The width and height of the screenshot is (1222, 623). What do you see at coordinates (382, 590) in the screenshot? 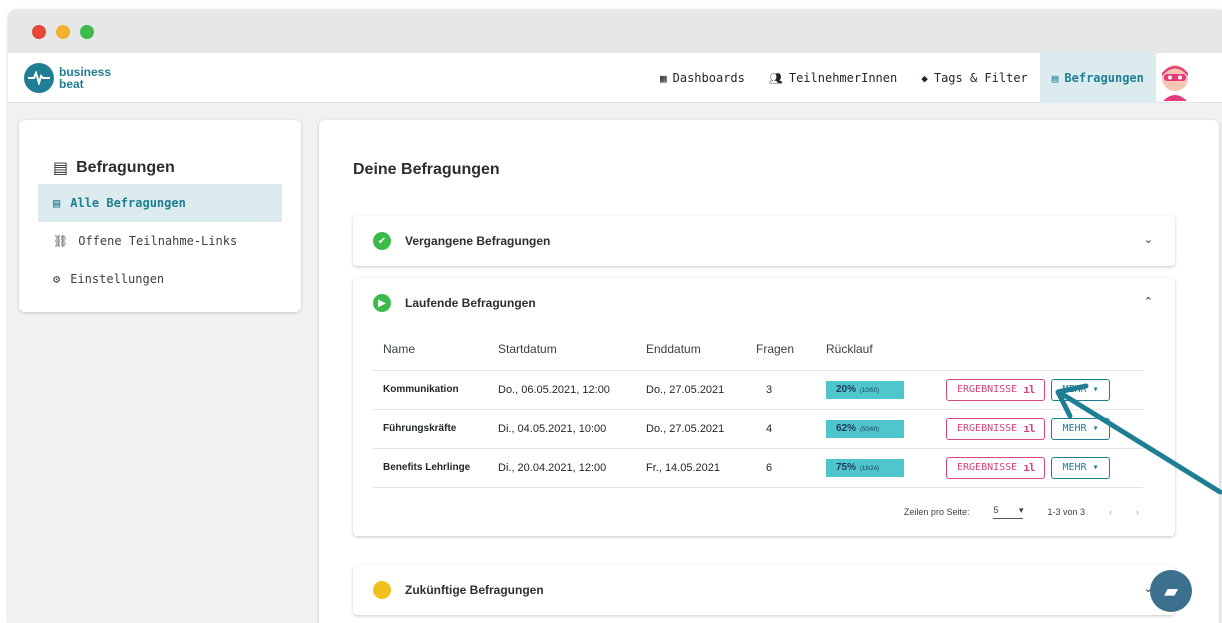
I see `pending-circle-icon` at bounding box center [382, 590].